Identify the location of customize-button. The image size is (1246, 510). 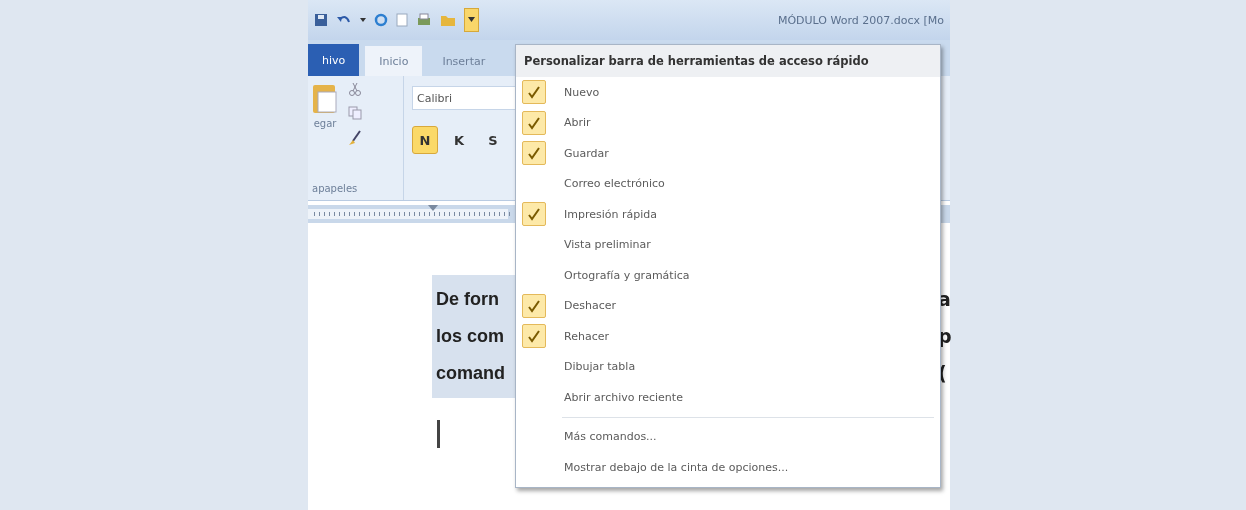
(471, 20).